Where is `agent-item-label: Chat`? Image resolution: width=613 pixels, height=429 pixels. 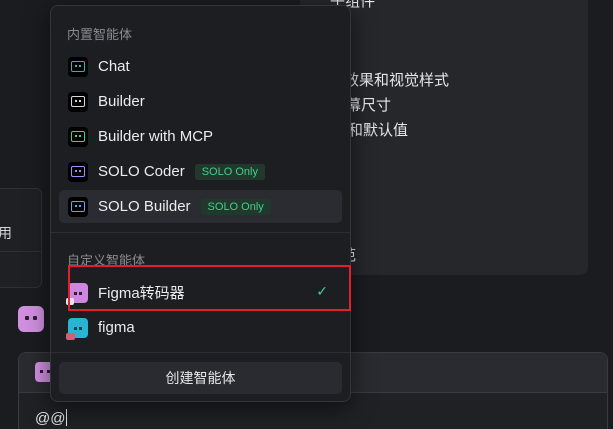 agent-item-label: Chat is located at coordinates (114, 66).